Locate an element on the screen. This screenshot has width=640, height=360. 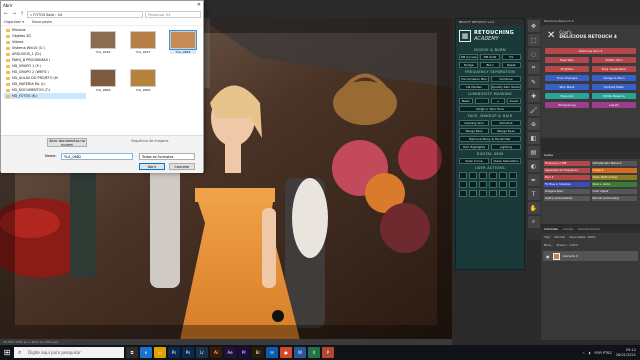
dr-action-button: Soften Skin is located at coordinates (614, 60).